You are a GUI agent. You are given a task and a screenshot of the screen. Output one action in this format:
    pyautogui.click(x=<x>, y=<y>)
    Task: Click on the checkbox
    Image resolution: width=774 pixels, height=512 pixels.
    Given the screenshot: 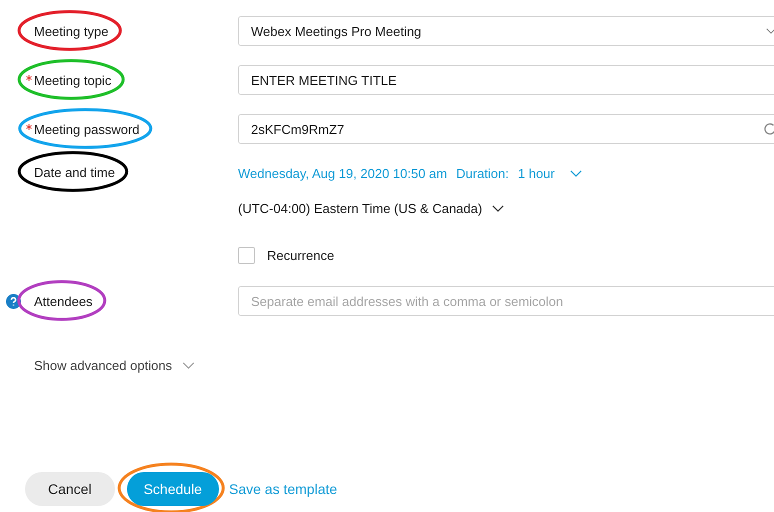 What is the action you would take?
    pyautogui.click(x=246, y=255)
    